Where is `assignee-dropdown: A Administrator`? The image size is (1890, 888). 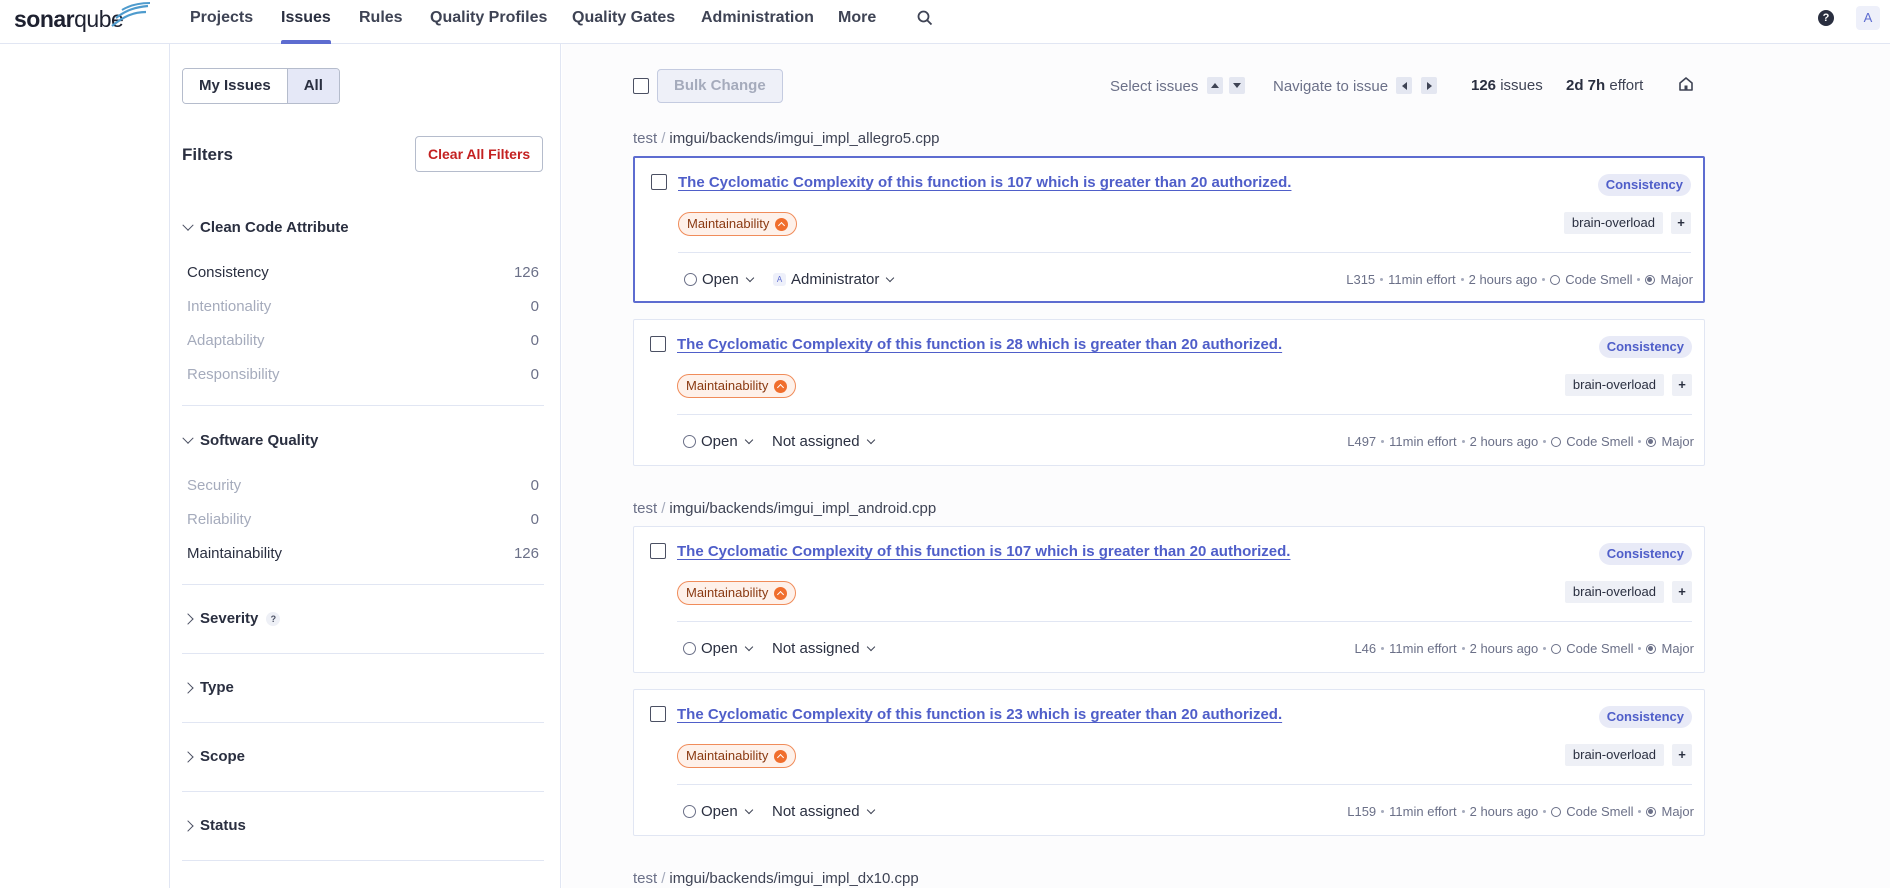
assignee-dropdown: A Administrator is located at coordinates (834, 279).